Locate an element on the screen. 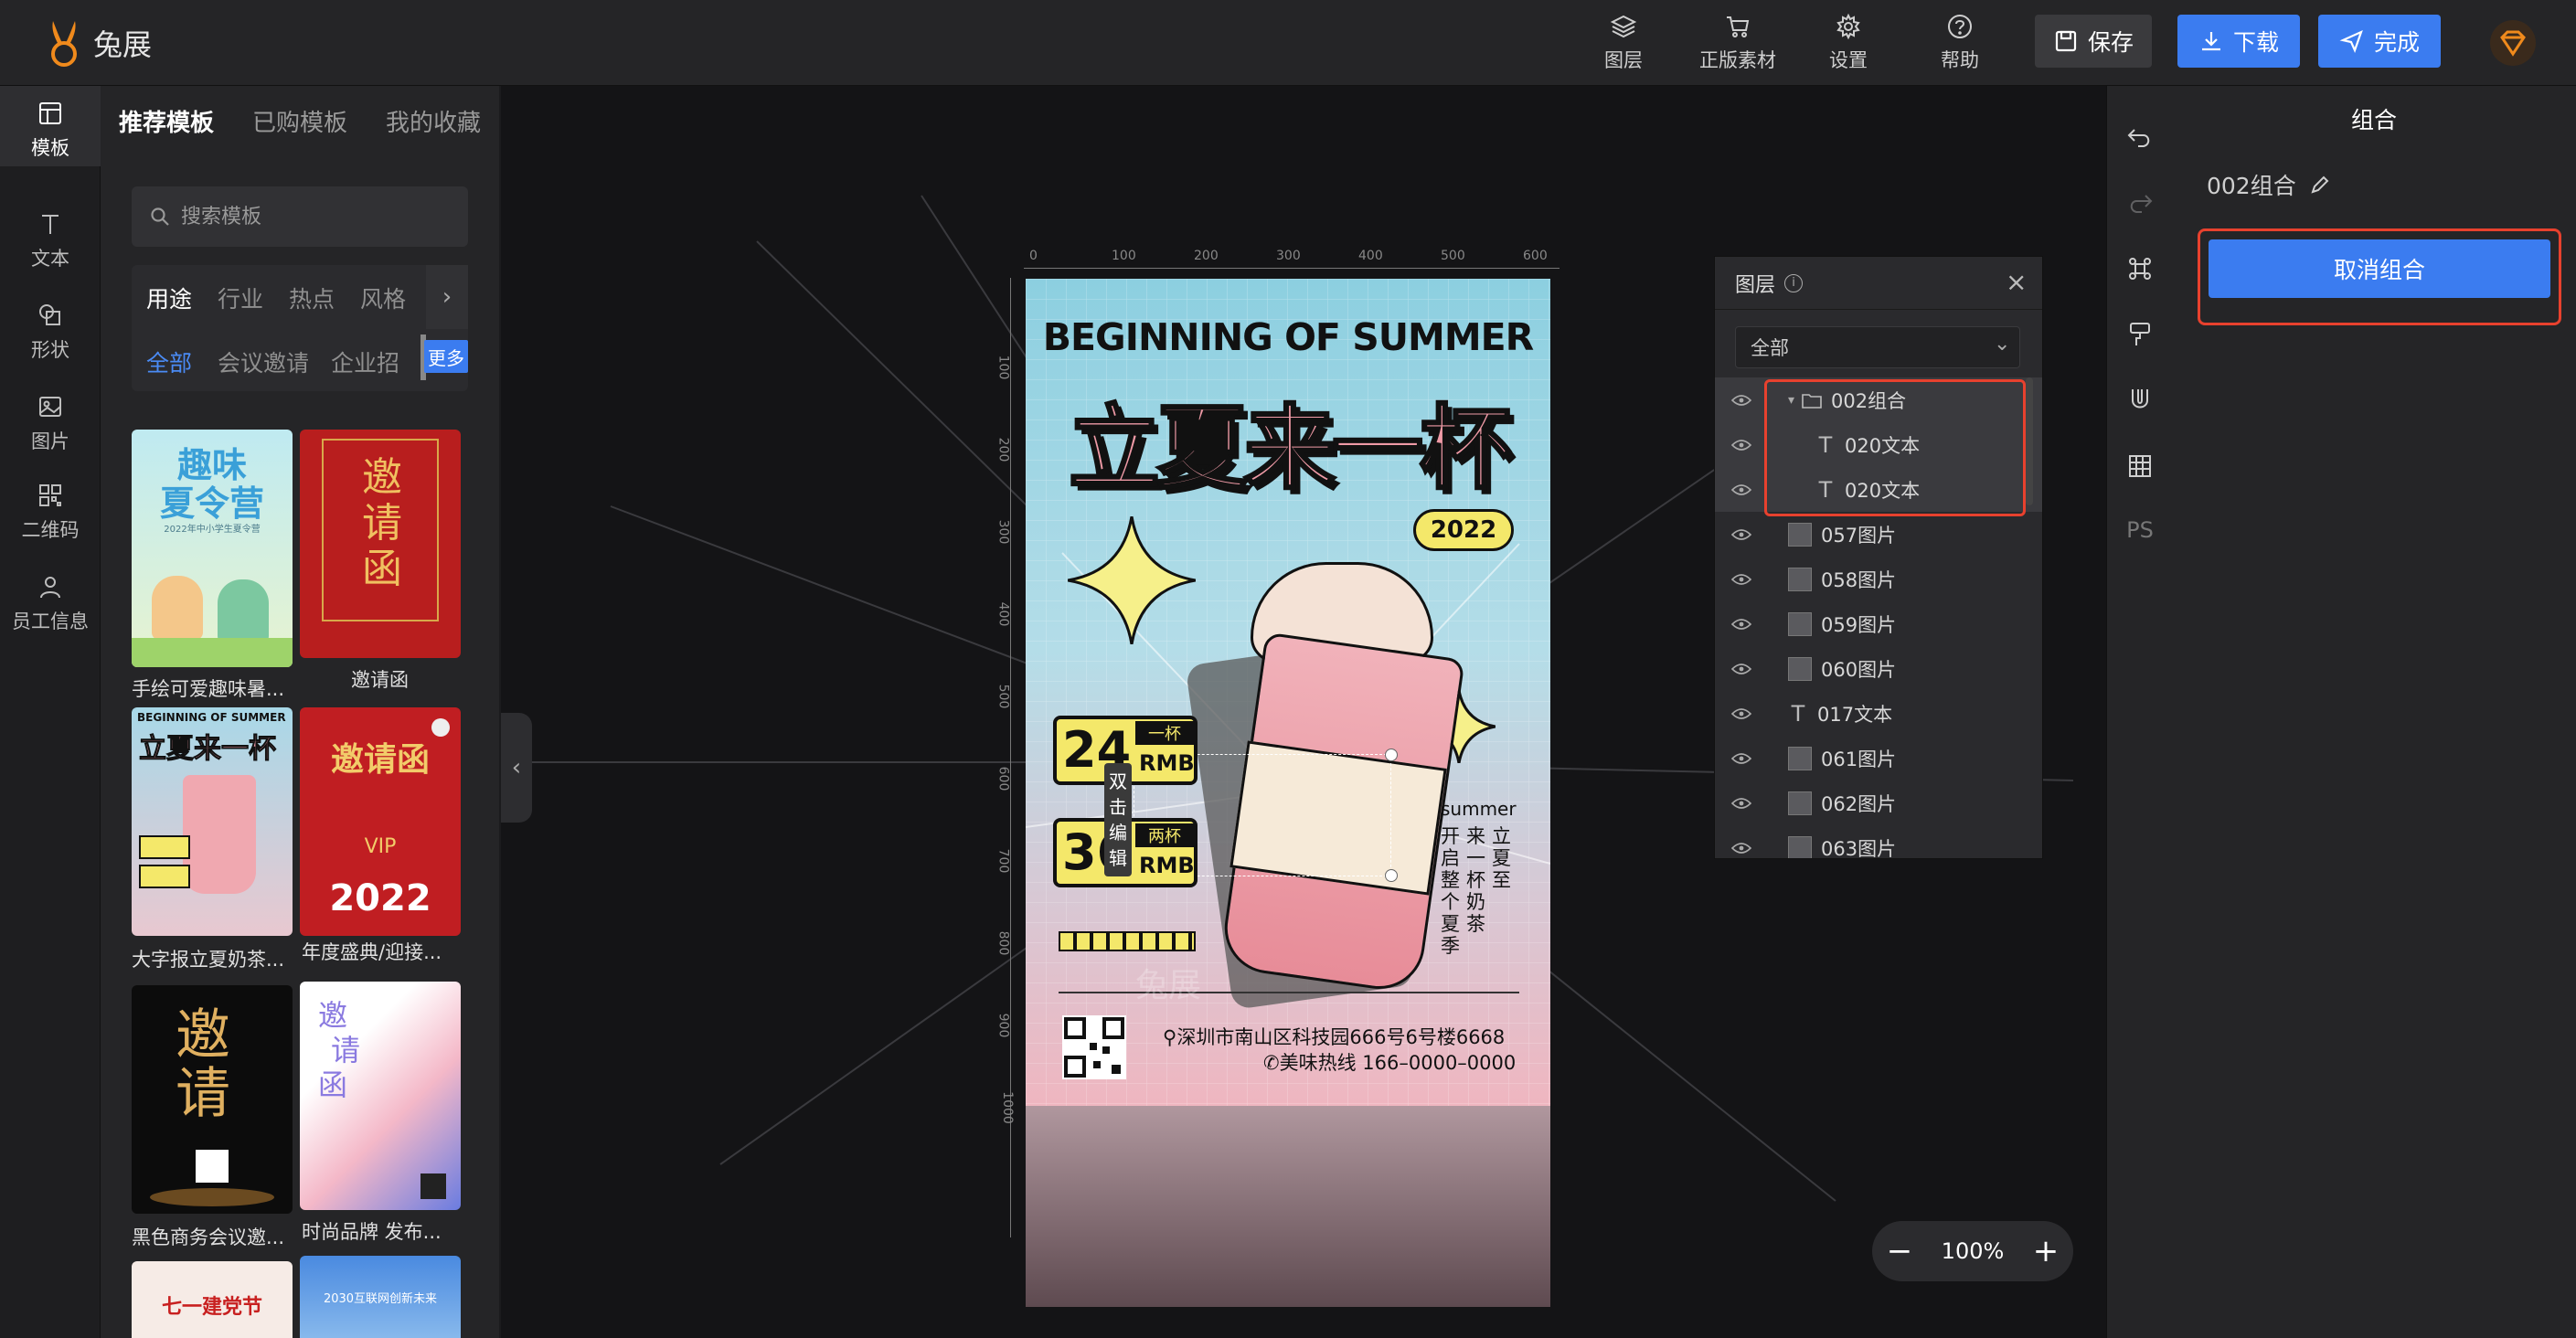  layer-row: 060图片 is located at coordinates (1879, 668).